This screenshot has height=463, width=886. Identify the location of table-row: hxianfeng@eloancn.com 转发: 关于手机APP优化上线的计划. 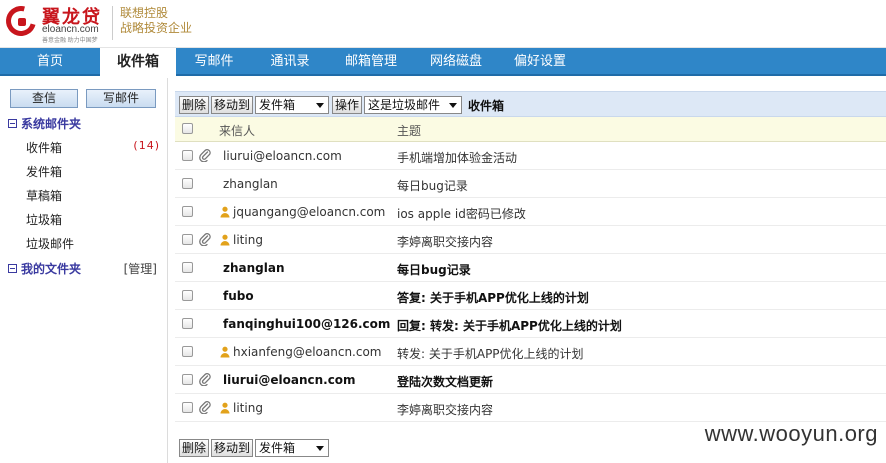
(530, 352).